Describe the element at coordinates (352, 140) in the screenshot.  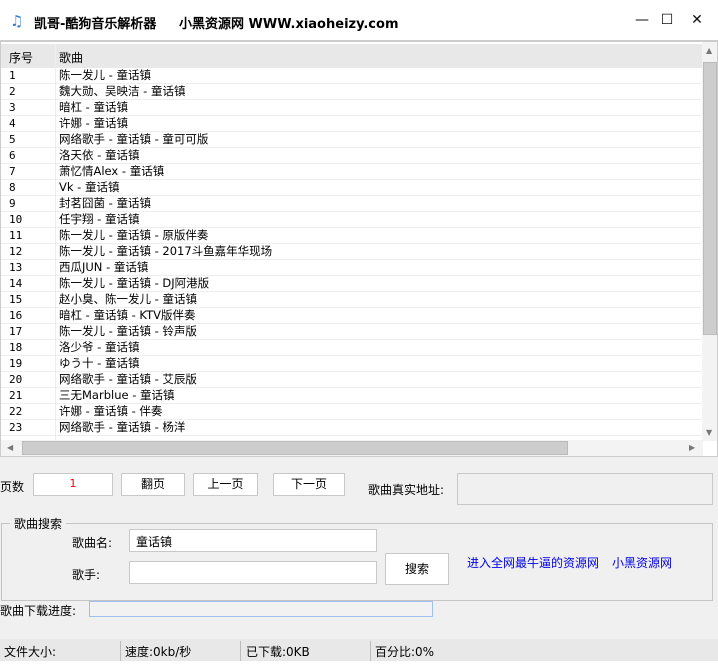
I see `table-row: 5 网络歌手 - 童话镇 - 童可可版` at that location.